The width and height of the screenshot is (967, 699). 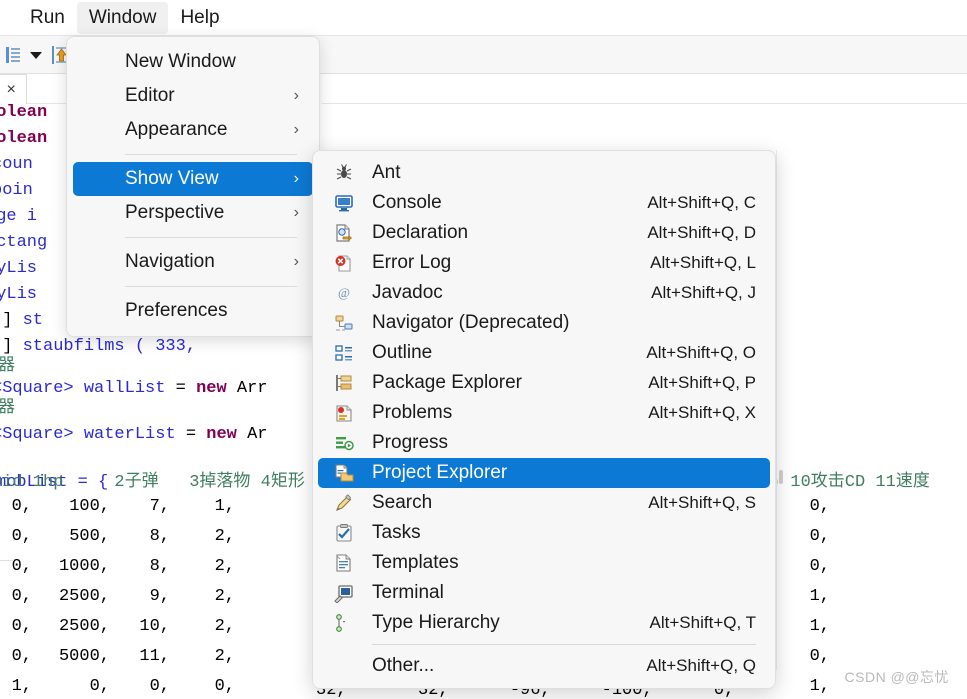 What do you see at coordinates (396, 532) in the screenshot?
I see `show-view-item-label: Tasks` at bounding box center [396, 532].